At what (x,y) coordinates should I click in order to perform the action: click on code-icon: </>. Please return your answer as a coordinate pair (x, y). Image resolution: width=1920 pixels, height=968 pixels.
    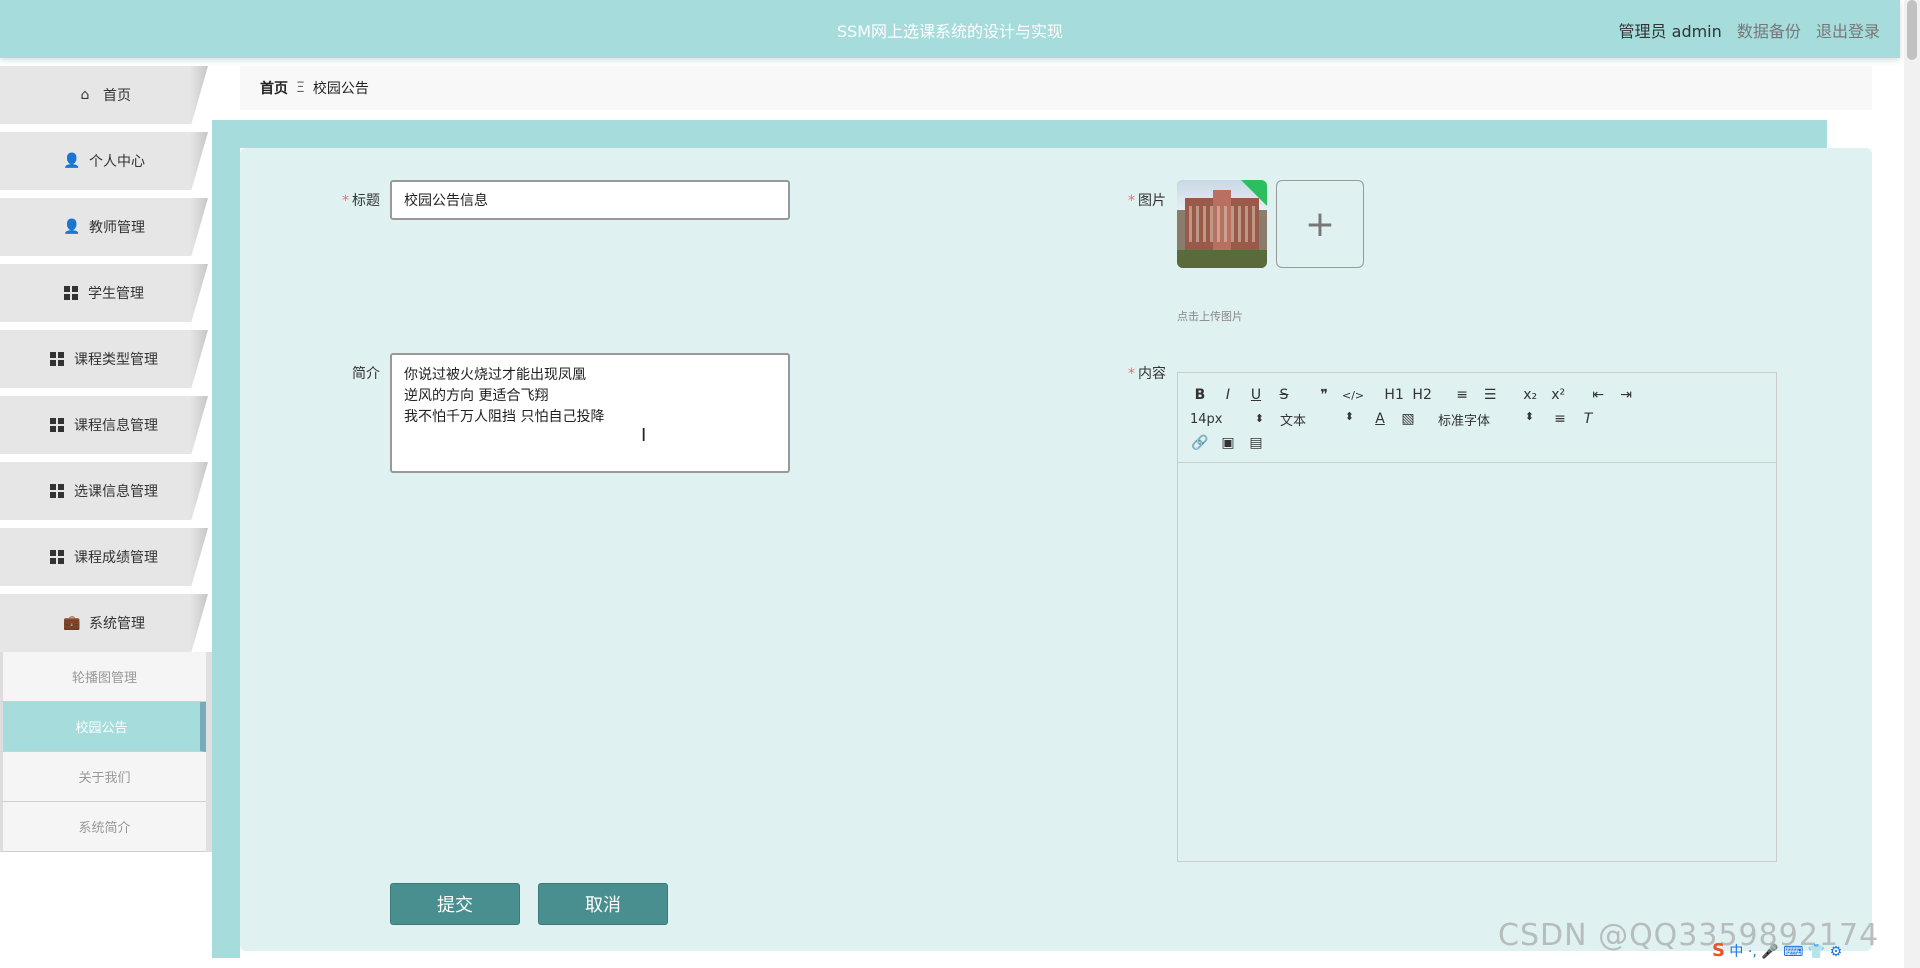
    Looking at the image, I should click on (1353, 395).